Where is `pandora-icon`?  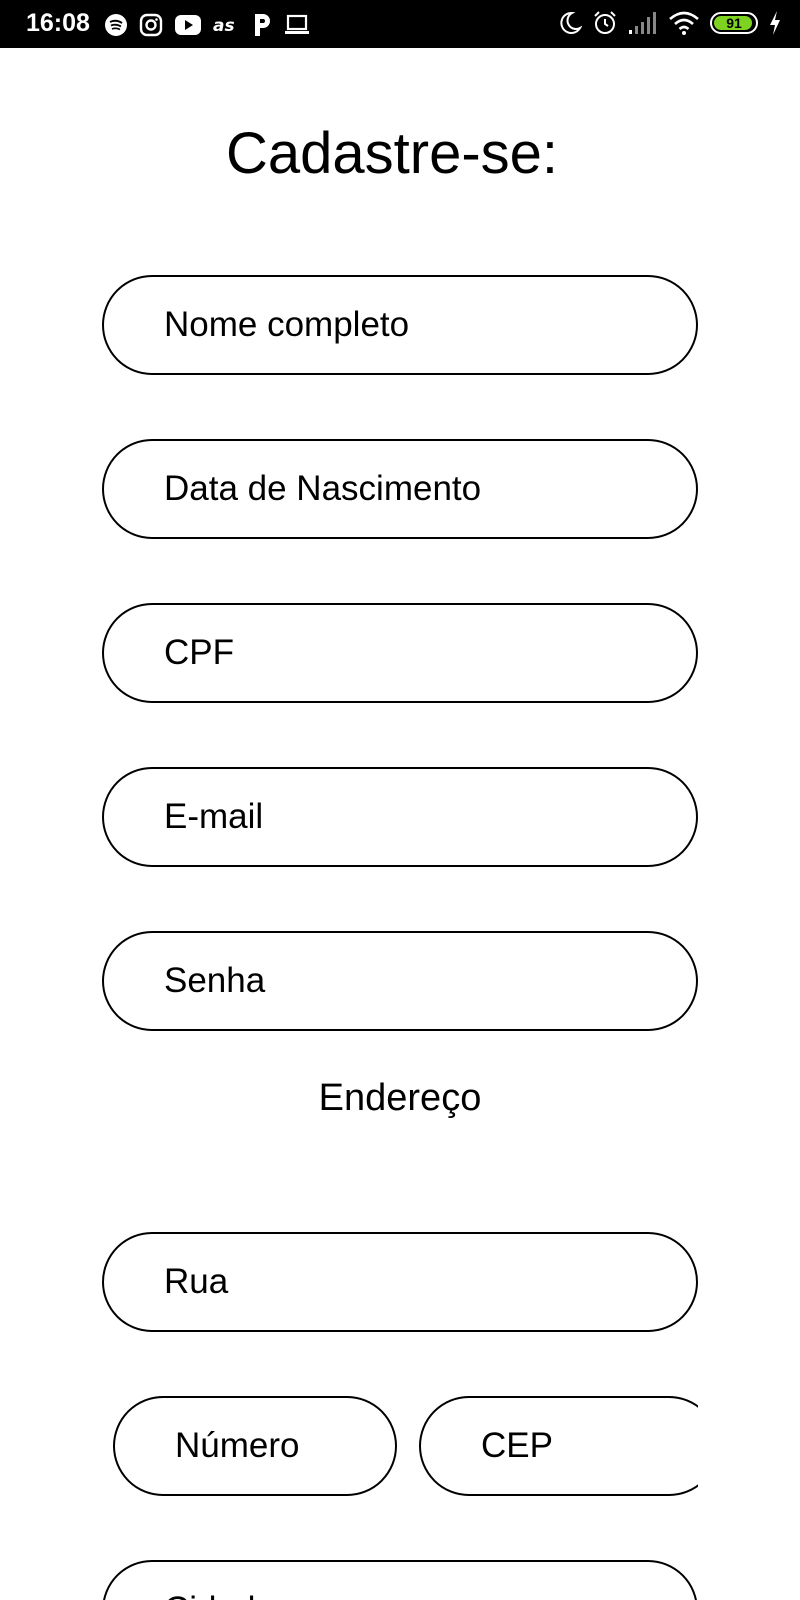 pandora-icon is located at coordinates (262, 25).